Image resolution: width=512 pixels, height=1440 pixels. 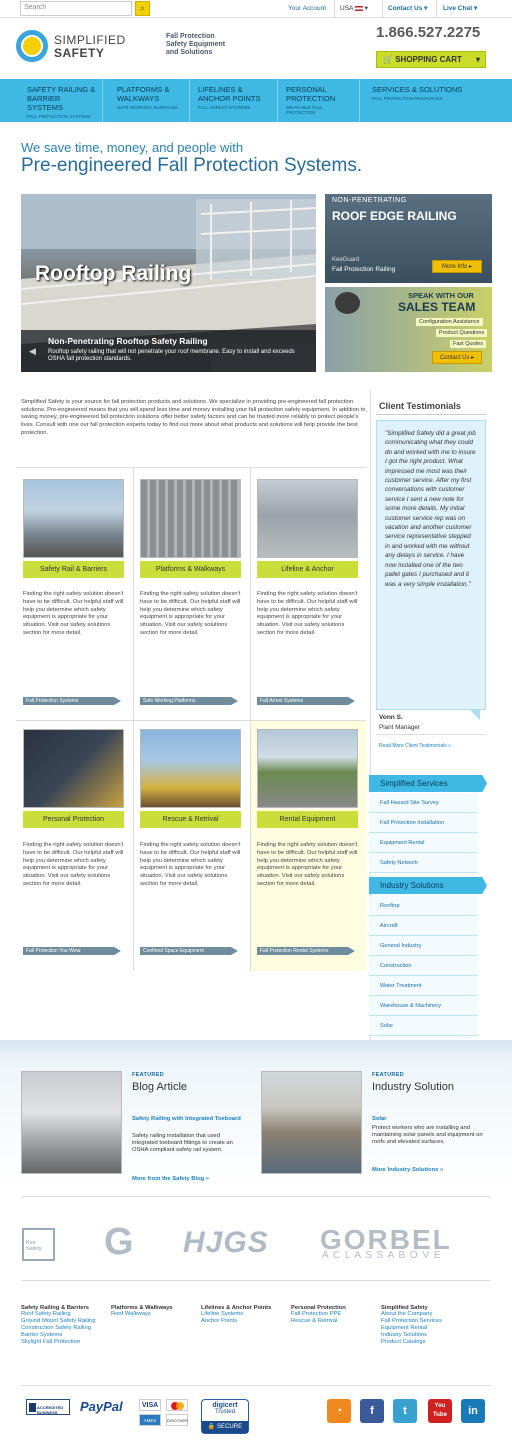 What do you see at coordinates (415, 746) in the screenshot?
I see `more-testimonials-link: Read More Client Testimonials »` at bounding box center [415, 746].